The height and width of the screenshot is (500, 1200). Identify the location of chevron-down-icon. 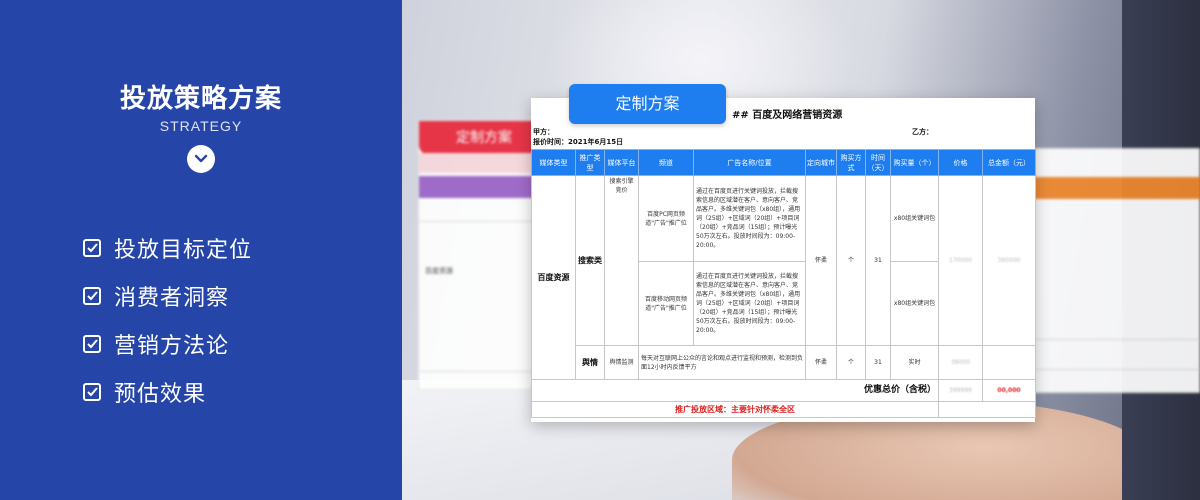
(201, 159).